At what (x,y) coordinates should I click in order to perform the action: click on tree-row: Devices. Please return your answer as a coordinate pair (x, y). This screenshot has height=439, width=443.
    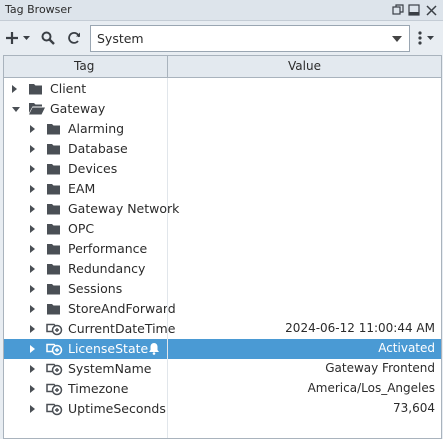
    Looking at the image, I should click on (222, 169).